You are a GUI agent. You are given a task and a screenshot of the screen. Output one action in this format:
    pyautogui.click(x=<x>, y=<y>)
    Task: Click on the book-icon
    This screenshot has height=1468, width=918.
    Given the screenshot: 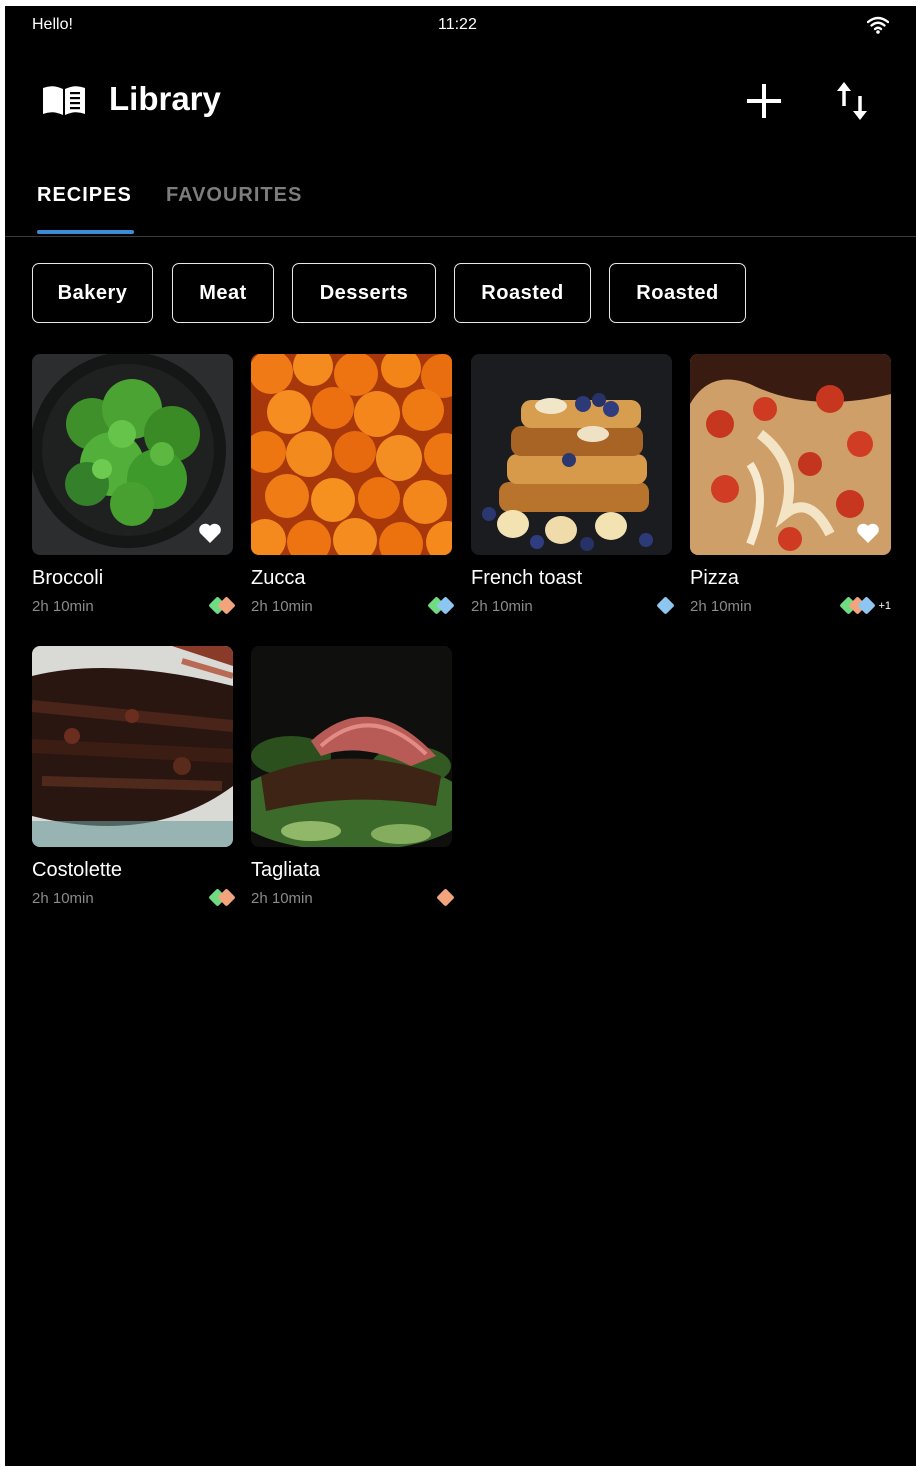 What is the action you would take?
    pyautogui.click(x=64, y=102)
    